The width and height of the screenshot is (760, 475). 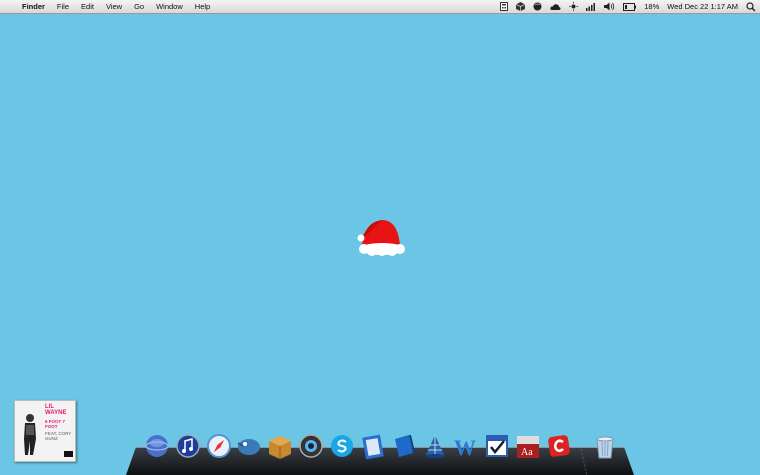 What do you see at coordinates (380, 7) in the screenshot?
I see `menu-bar: Finder File Edit View Go Window Help 18%` at bounding box center [380, 7].